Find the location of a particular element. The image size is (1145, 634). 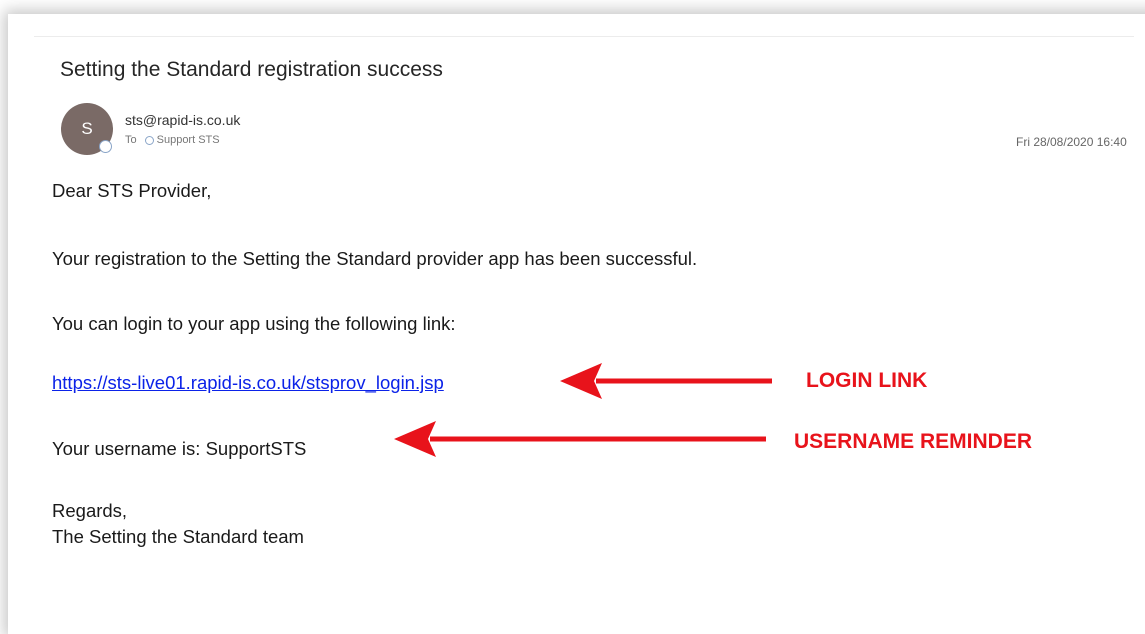

signature-text: The Setting the Standard team is located at coordinates (178, 536).